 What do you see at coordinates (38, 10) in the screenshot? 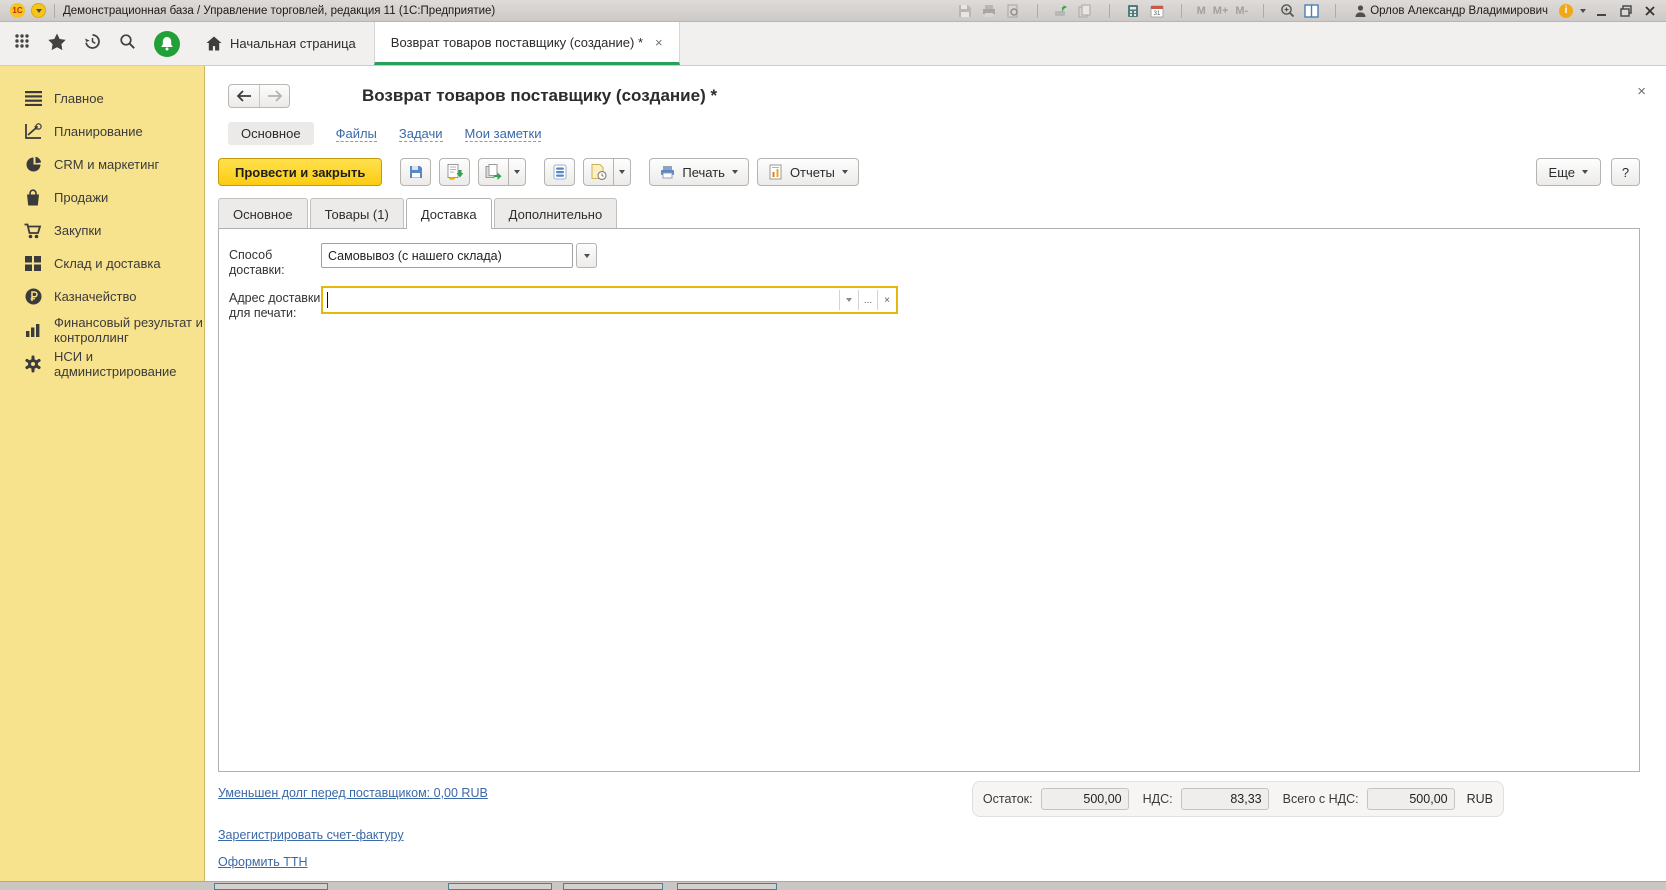
I see `system-menu-button` at bounding box center [38, 10].